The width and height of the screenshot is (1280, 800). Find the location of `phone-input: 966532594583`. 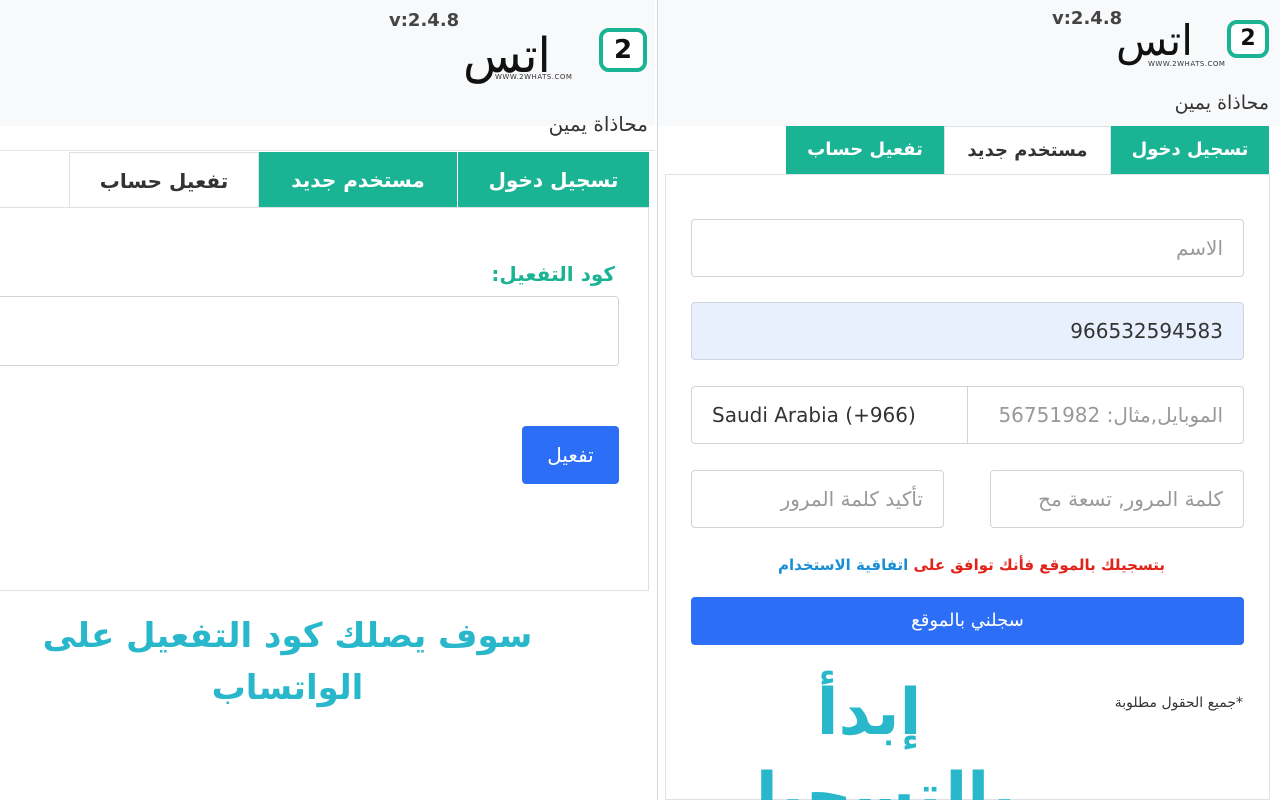

phone-input: 966532594583 is located at coordinates (967, 331).